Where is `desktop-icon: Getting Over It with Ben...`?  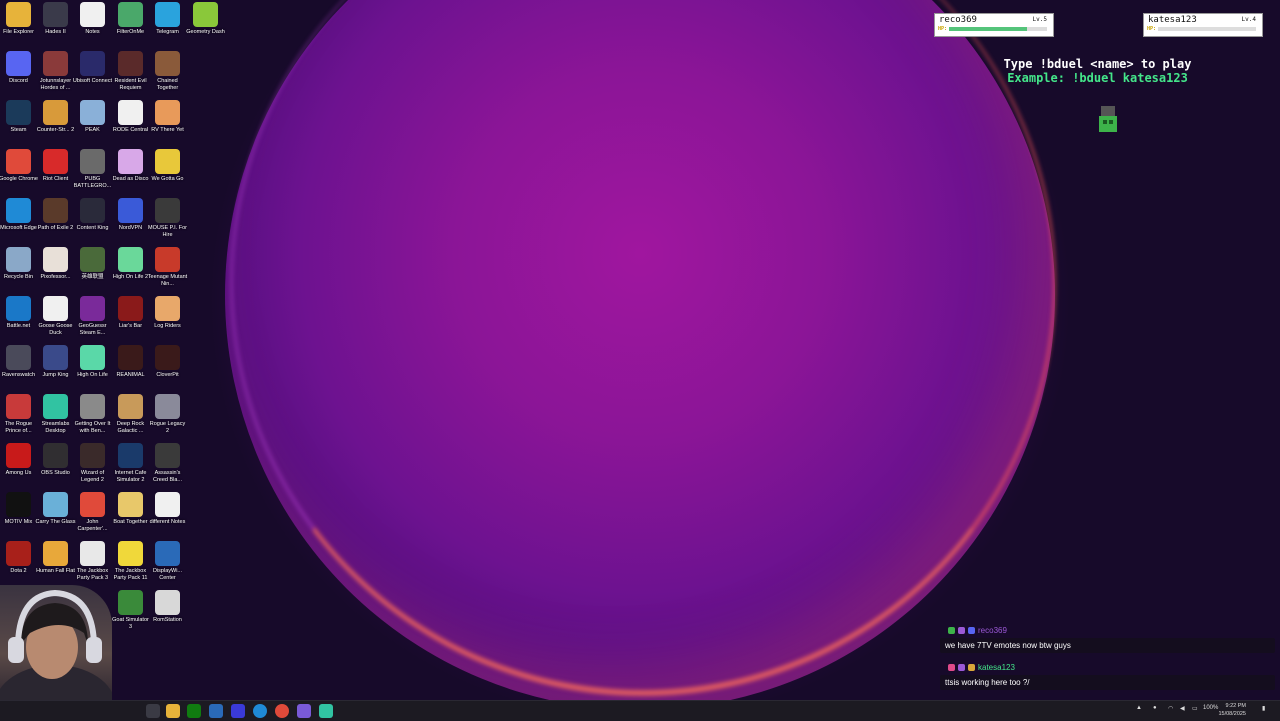 desktop-icon: Getting Over It with Ben... is located at coordinates (92, 414).